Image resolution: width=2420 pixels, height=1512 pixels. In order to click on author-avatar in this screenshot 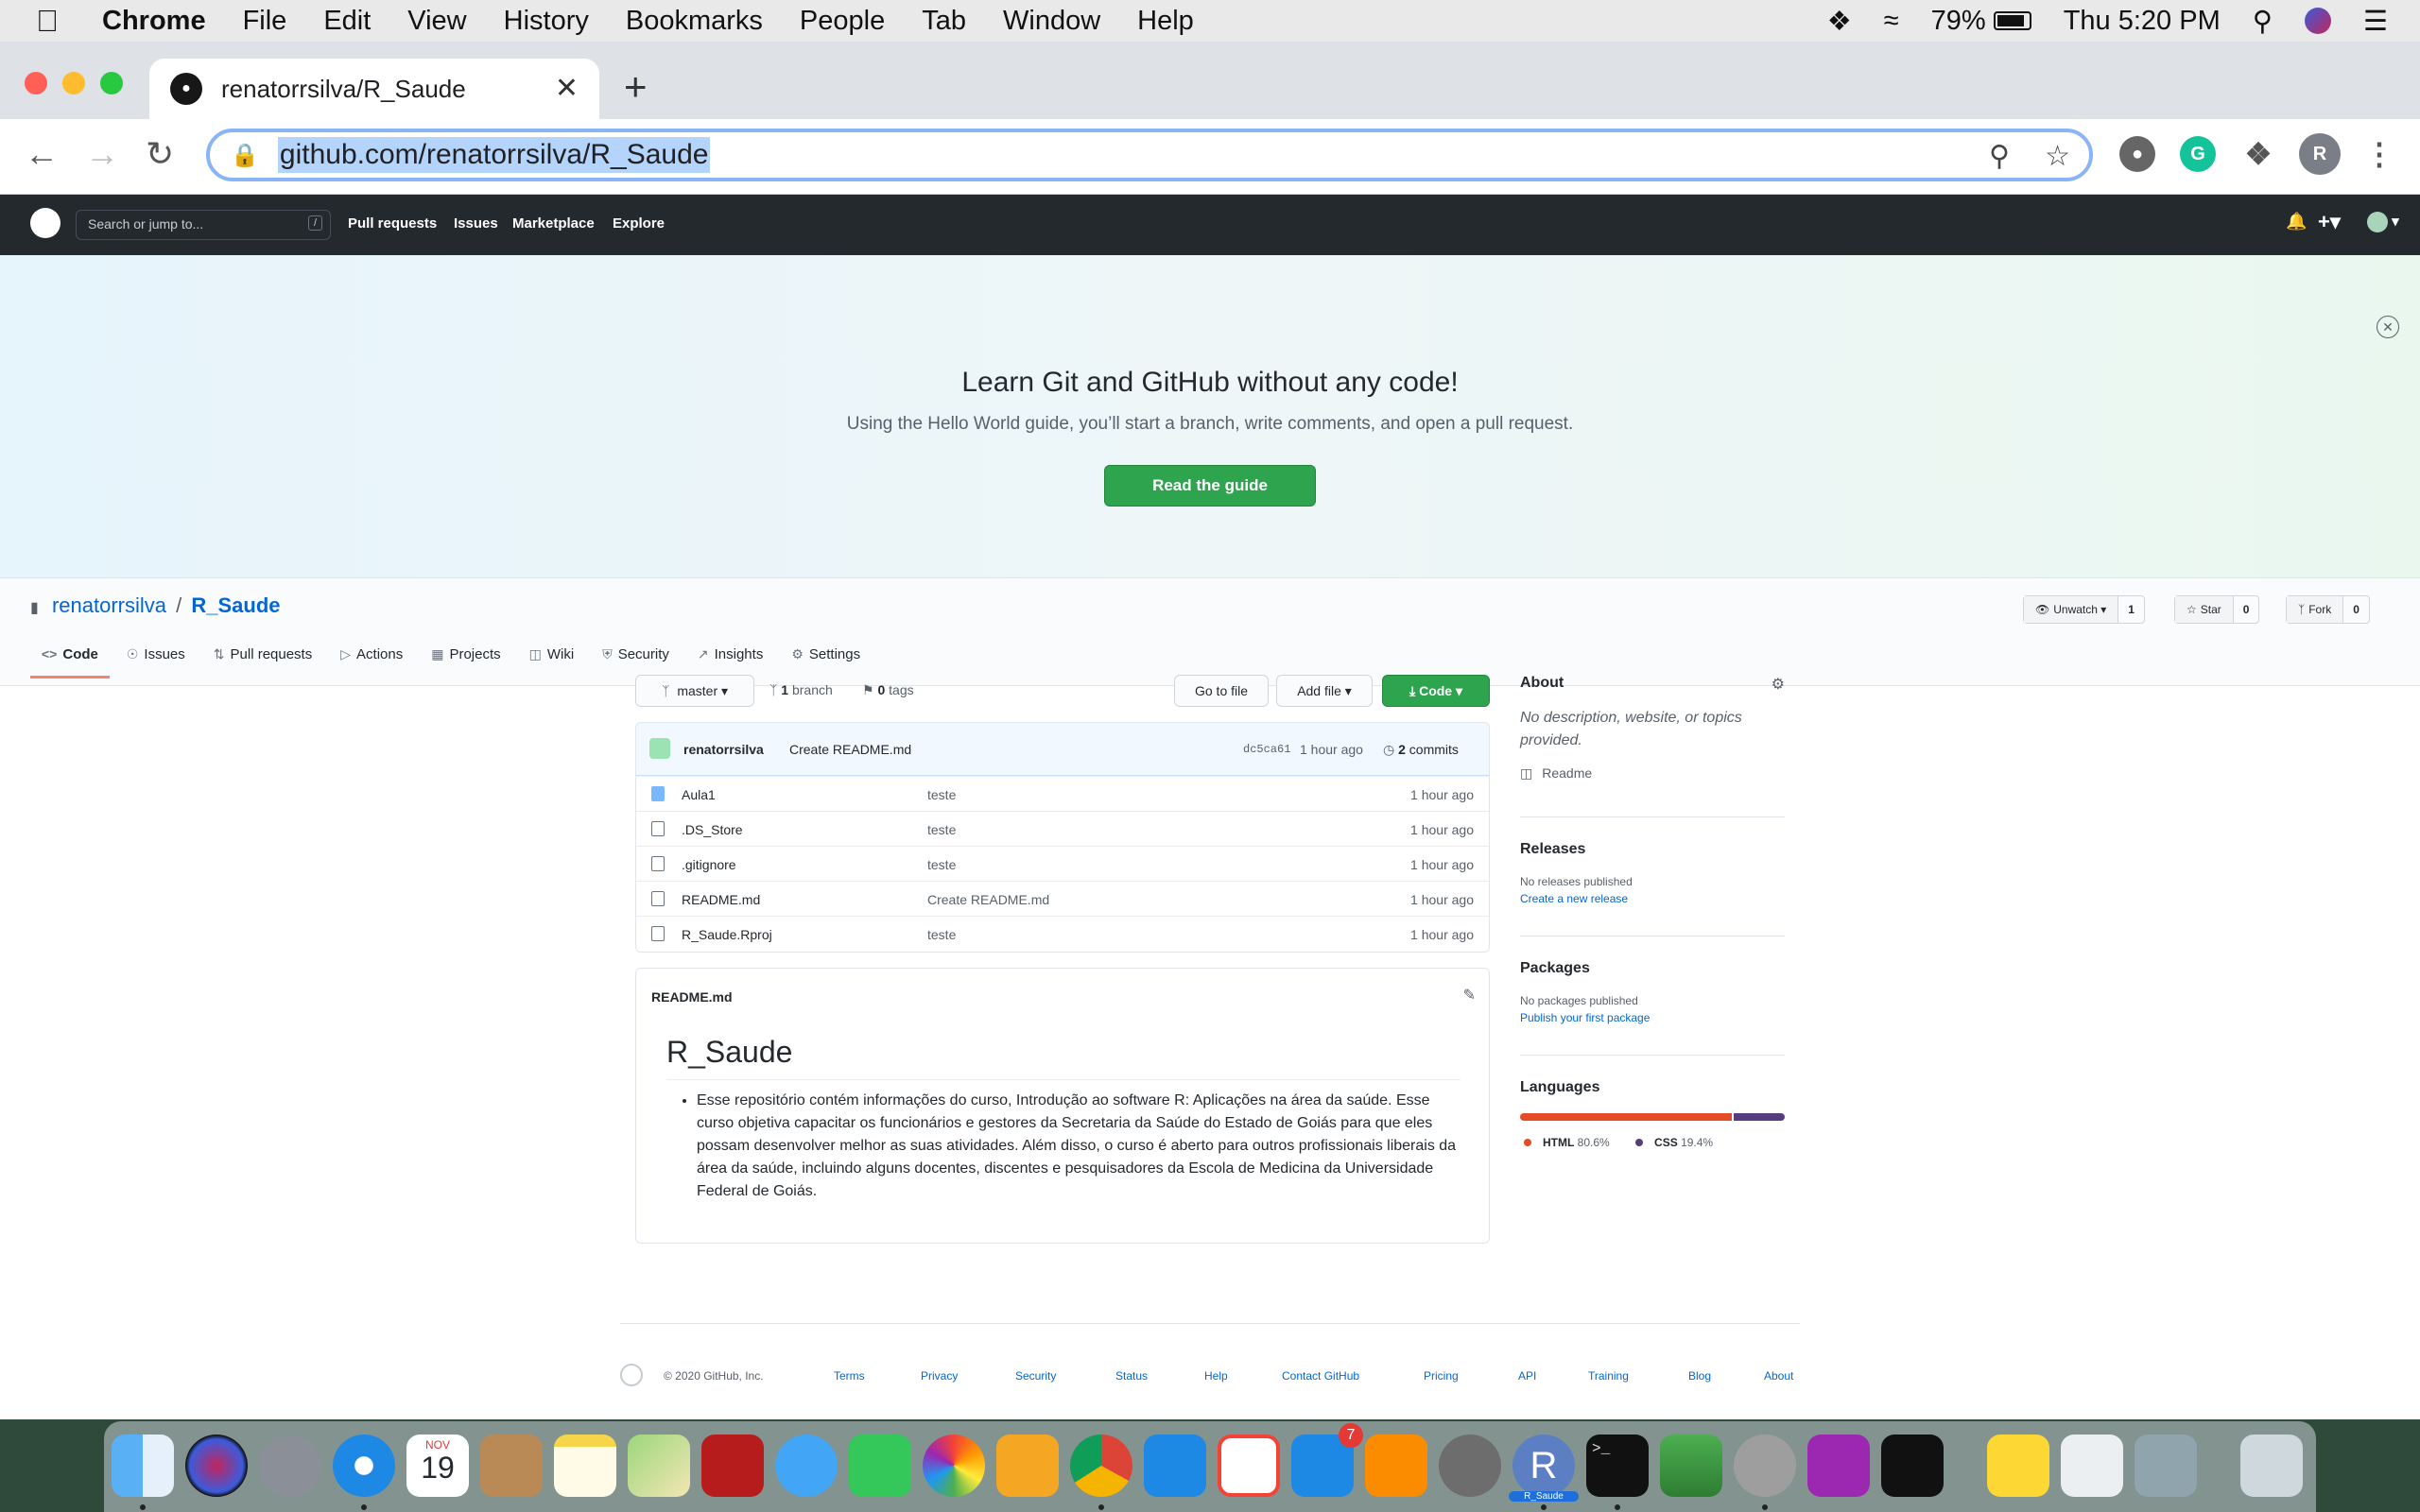, I will do `click(659, 748)`.